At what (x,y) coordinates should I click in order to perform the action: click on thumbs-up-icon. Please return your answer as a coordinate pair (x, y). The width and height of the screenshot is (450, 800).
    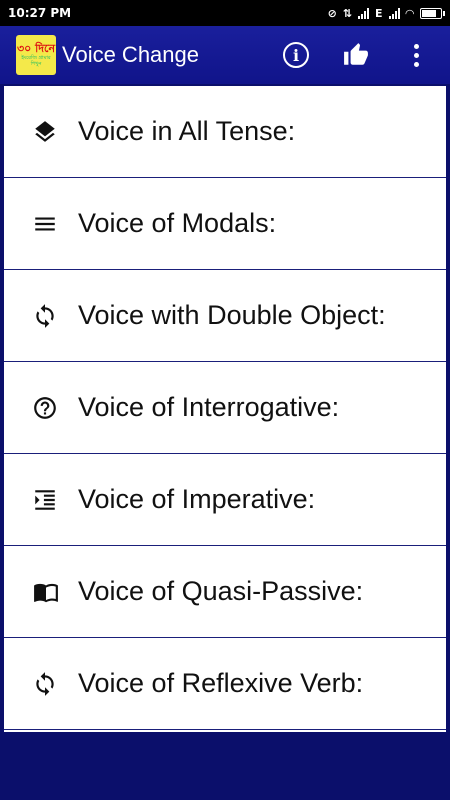
    Looking at the image, I should click on (356, 54).